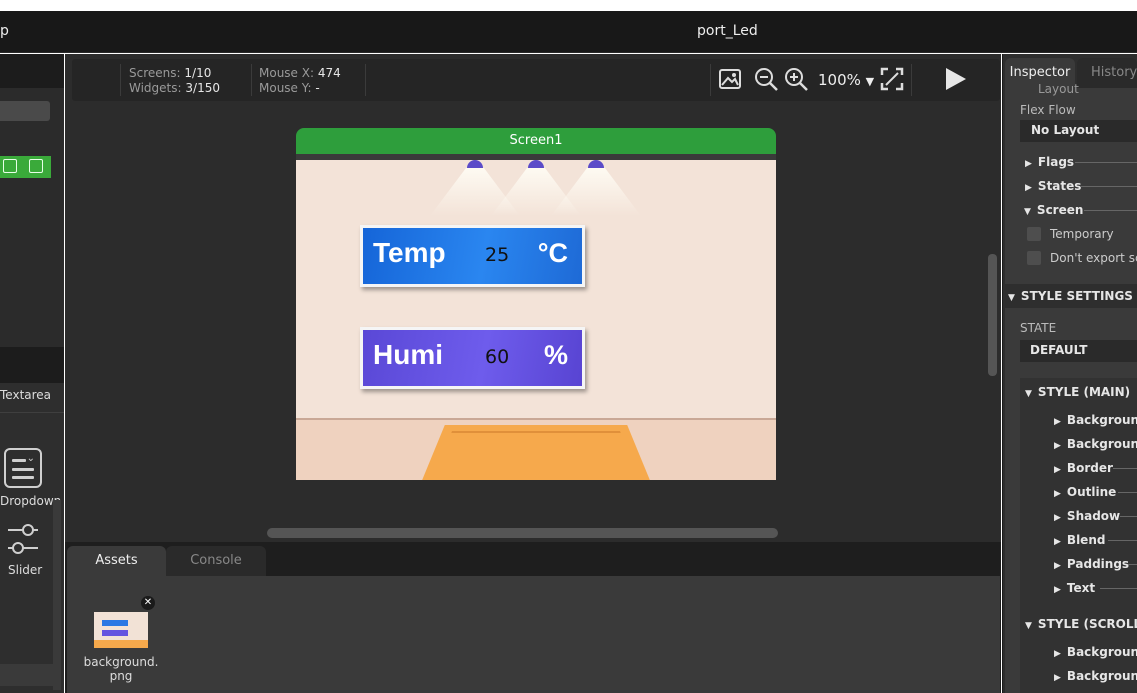 This screenshot has width=1137, height=693. What do you see at coordinates (552, 253) in the screenshot?
I see `temp-unit: °C` at bounding box center [552, 253].